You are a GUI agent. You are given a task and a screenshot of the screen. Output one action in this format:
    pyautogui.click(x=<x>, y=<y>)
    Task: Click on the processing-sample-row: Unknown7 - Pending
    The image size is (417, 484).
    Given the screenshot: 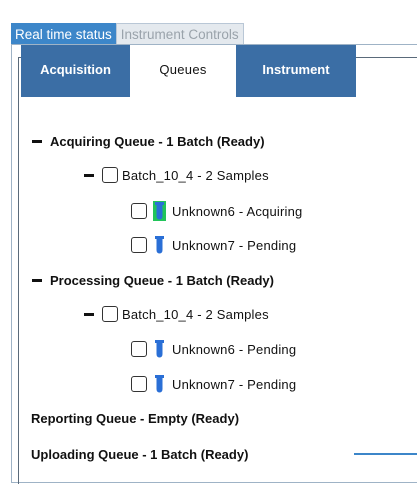 What is the action you would take?
    pyautogui.click(x=213, y=384)
    